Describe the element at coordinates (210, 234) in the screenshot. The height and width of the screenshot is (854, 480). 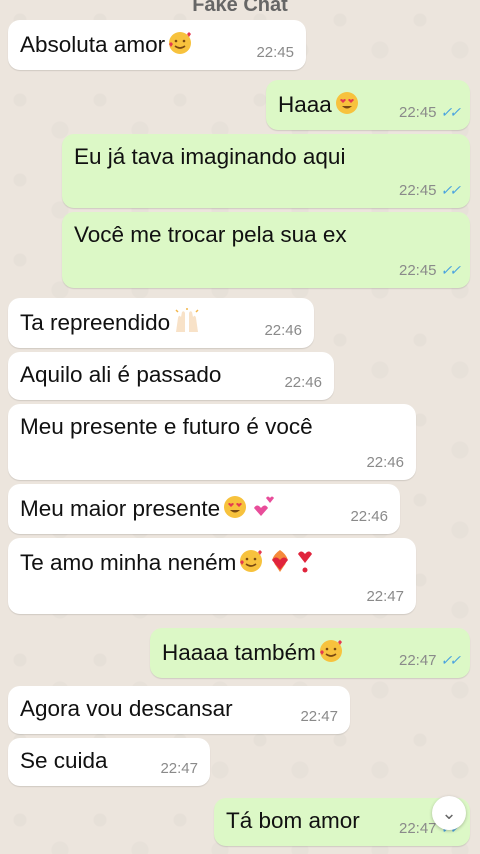
I see `message-text: Você me trocar pela sua ex` at that location.